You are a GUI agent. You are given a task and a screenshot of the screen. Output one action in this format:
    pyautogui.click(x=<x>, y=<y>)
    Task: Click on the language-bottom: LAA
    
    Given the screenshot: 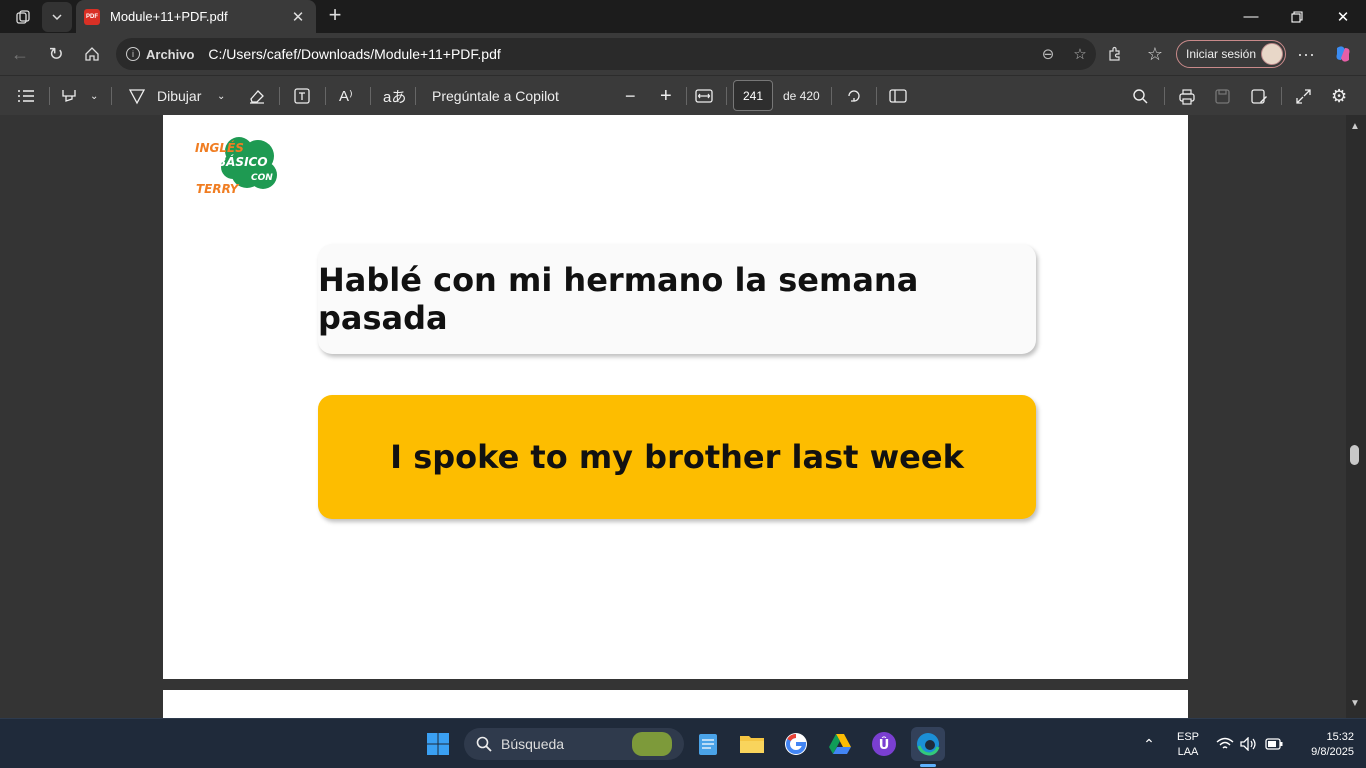 What is the action you would take?
    pyautogui.click(x=1188, y=752)
    